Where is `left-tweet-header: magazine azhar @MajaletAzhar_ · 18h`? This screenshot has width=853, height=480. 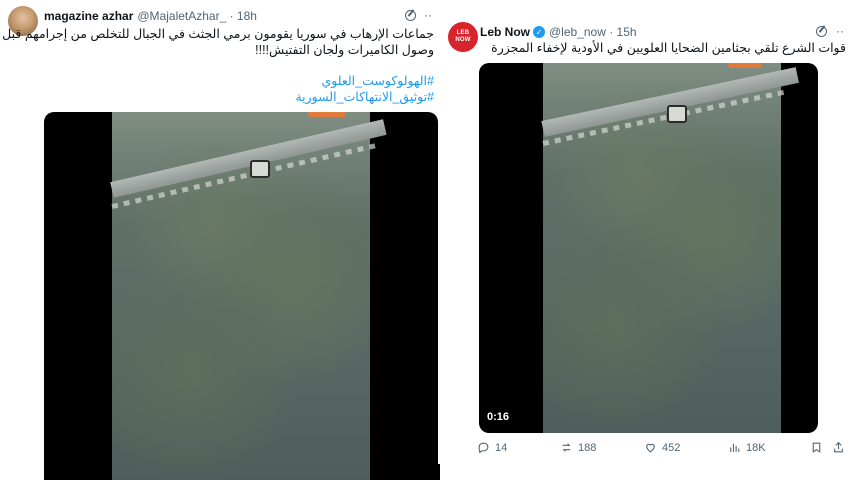
left-tweet-header: magazine azhar @MajaletAzhar_ · 18h is located at coordinates (150, 16).